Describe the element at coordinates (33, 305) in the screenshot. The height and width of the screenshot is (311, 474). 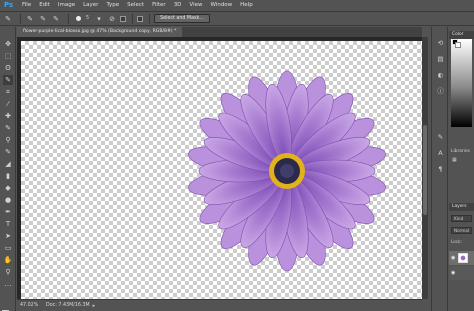
I see `zoom-level: 47.02%` at that location.